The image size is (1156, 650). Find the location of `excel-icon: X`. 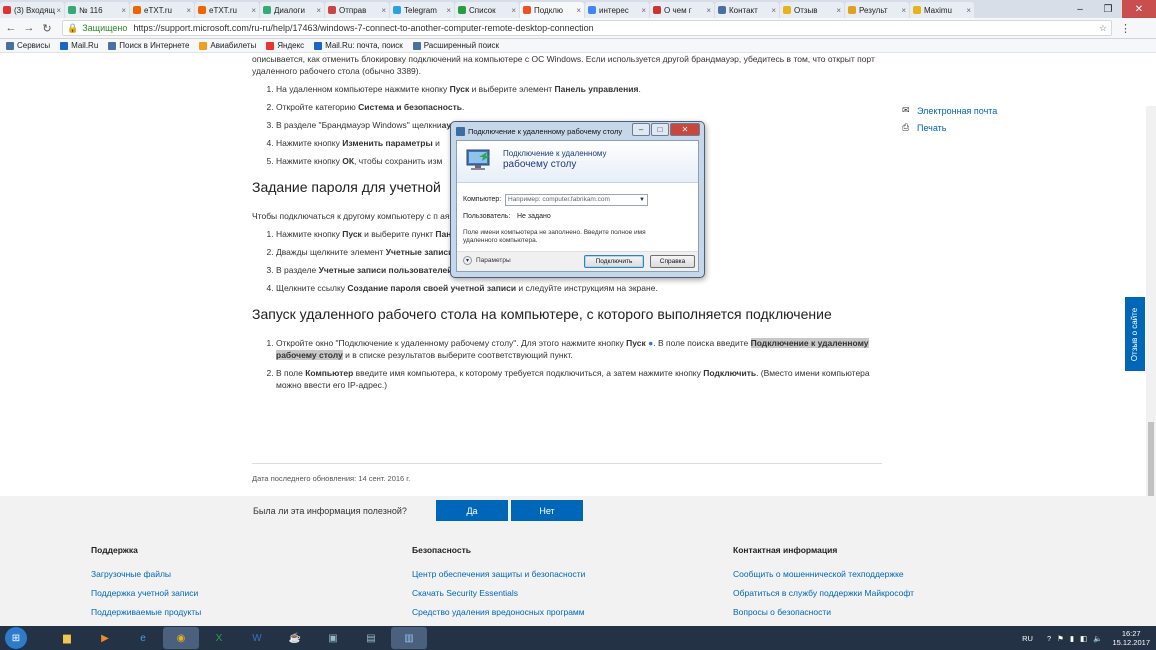

excel-icon: X is located at coordinates (219, 638).